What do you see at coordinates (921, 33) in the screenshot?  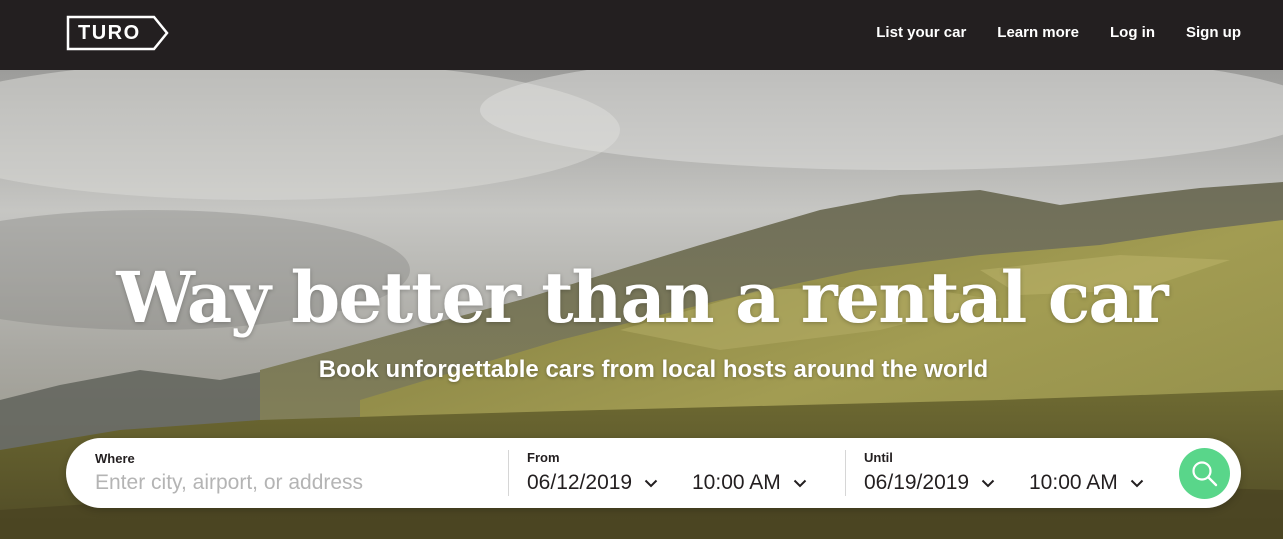 I see `nav-link-list-your-car: List your car` at bounding box center [921, 33].